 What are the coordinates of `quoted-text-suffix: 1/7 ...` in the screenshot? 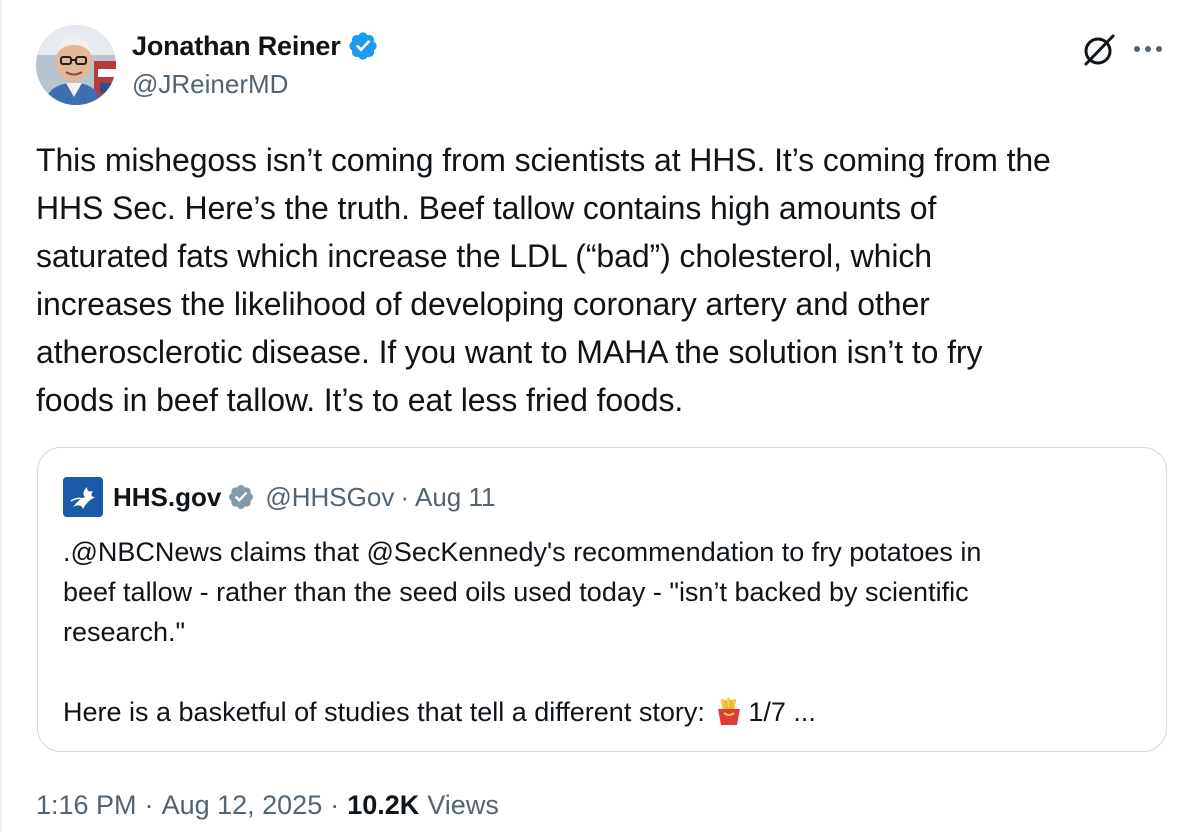 It's located at (782, 712).